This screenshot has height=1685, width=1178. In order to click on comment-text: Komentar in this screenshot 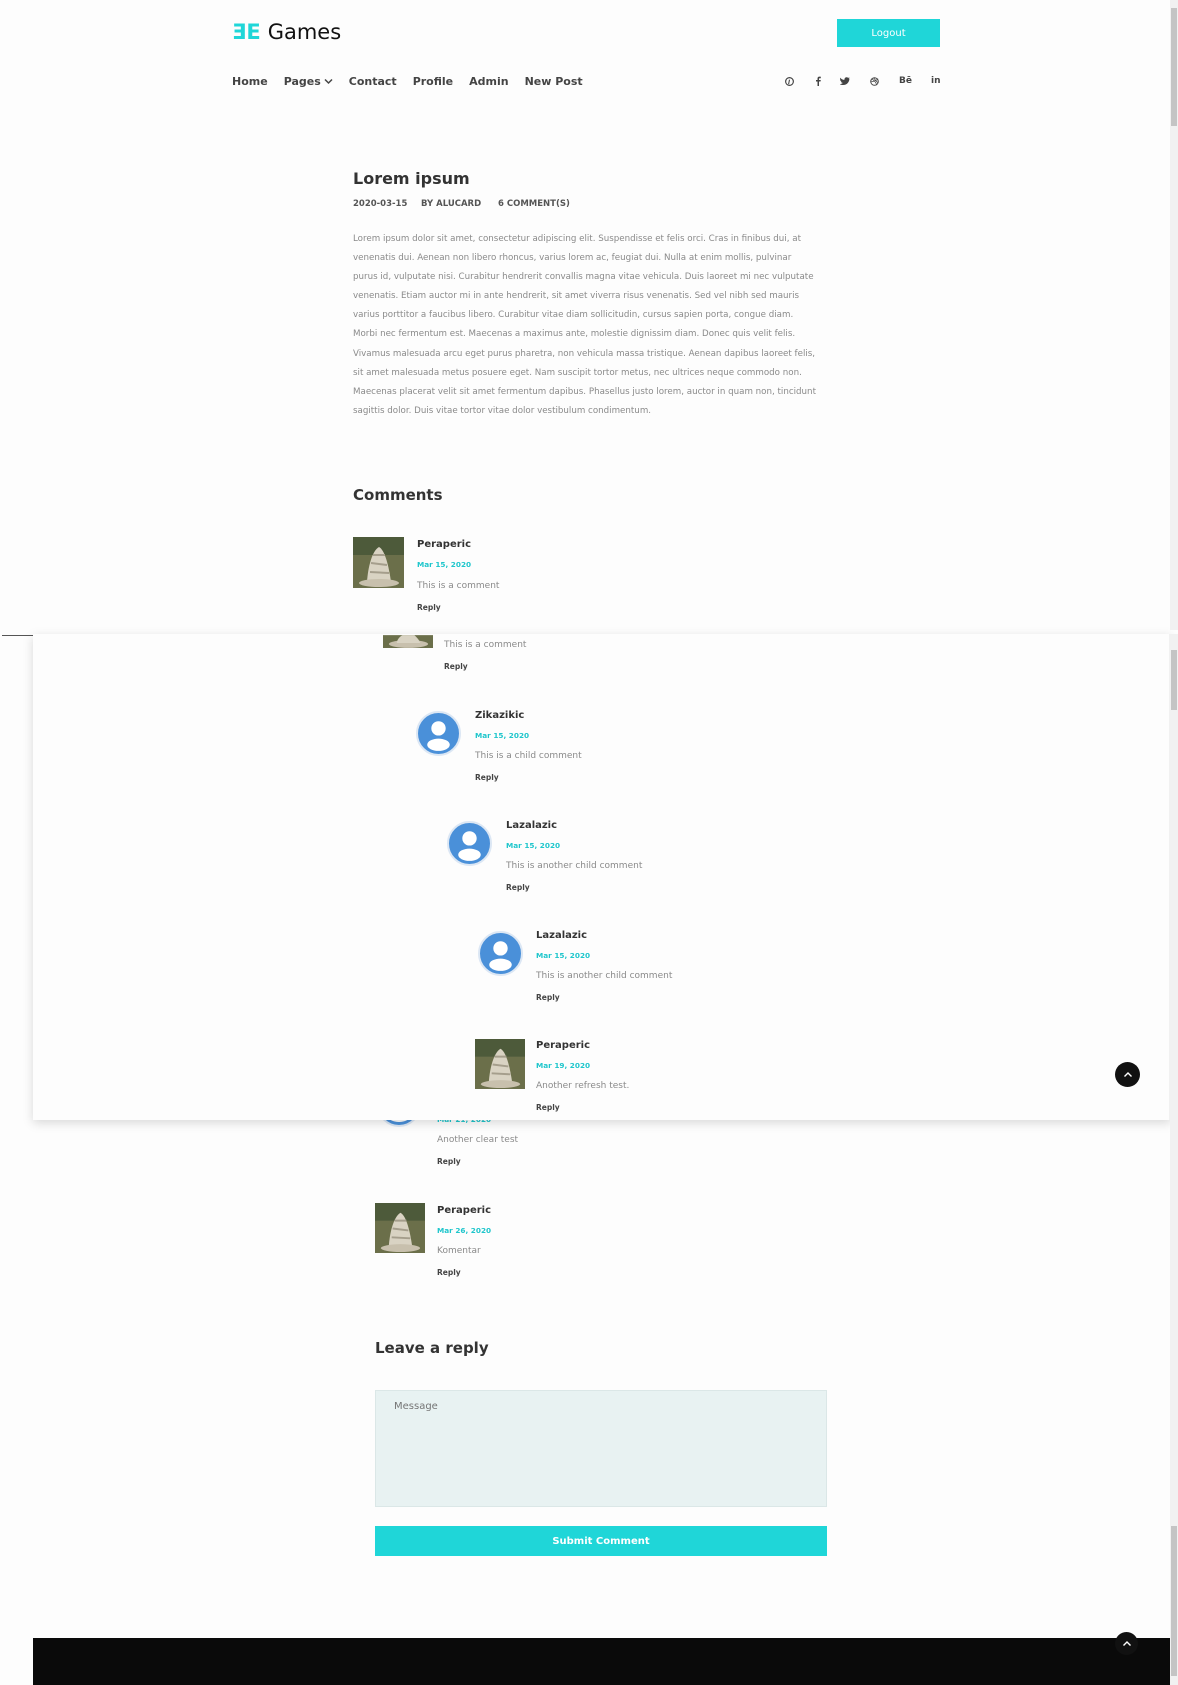, I will do `click(459, 1251)`.